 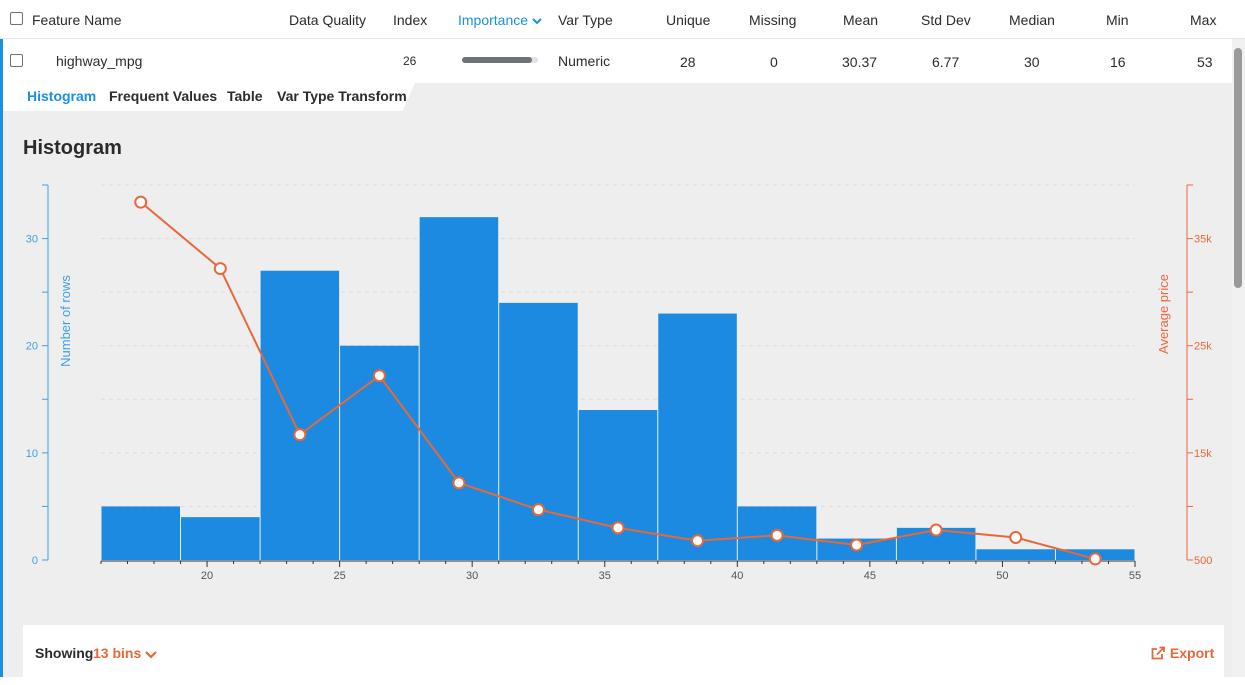 What do you see at coordinates (245, 96) in the screenshot?
I see `tab-table: Table` at bounding box center [245, 96].